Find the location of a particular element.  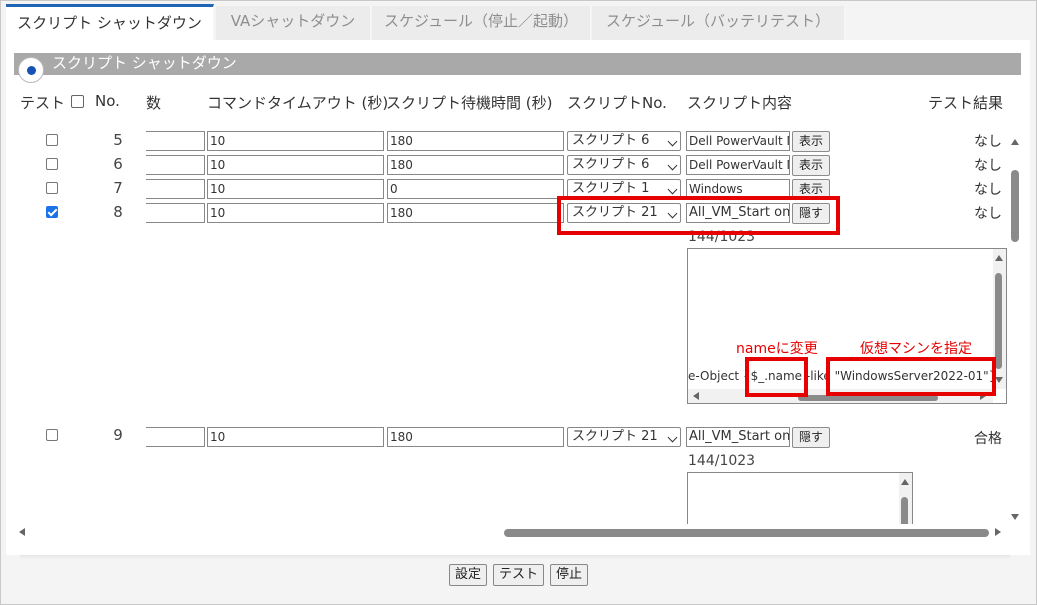

header-script-content: スクリプト内容 is located at coordinates (740, 103).